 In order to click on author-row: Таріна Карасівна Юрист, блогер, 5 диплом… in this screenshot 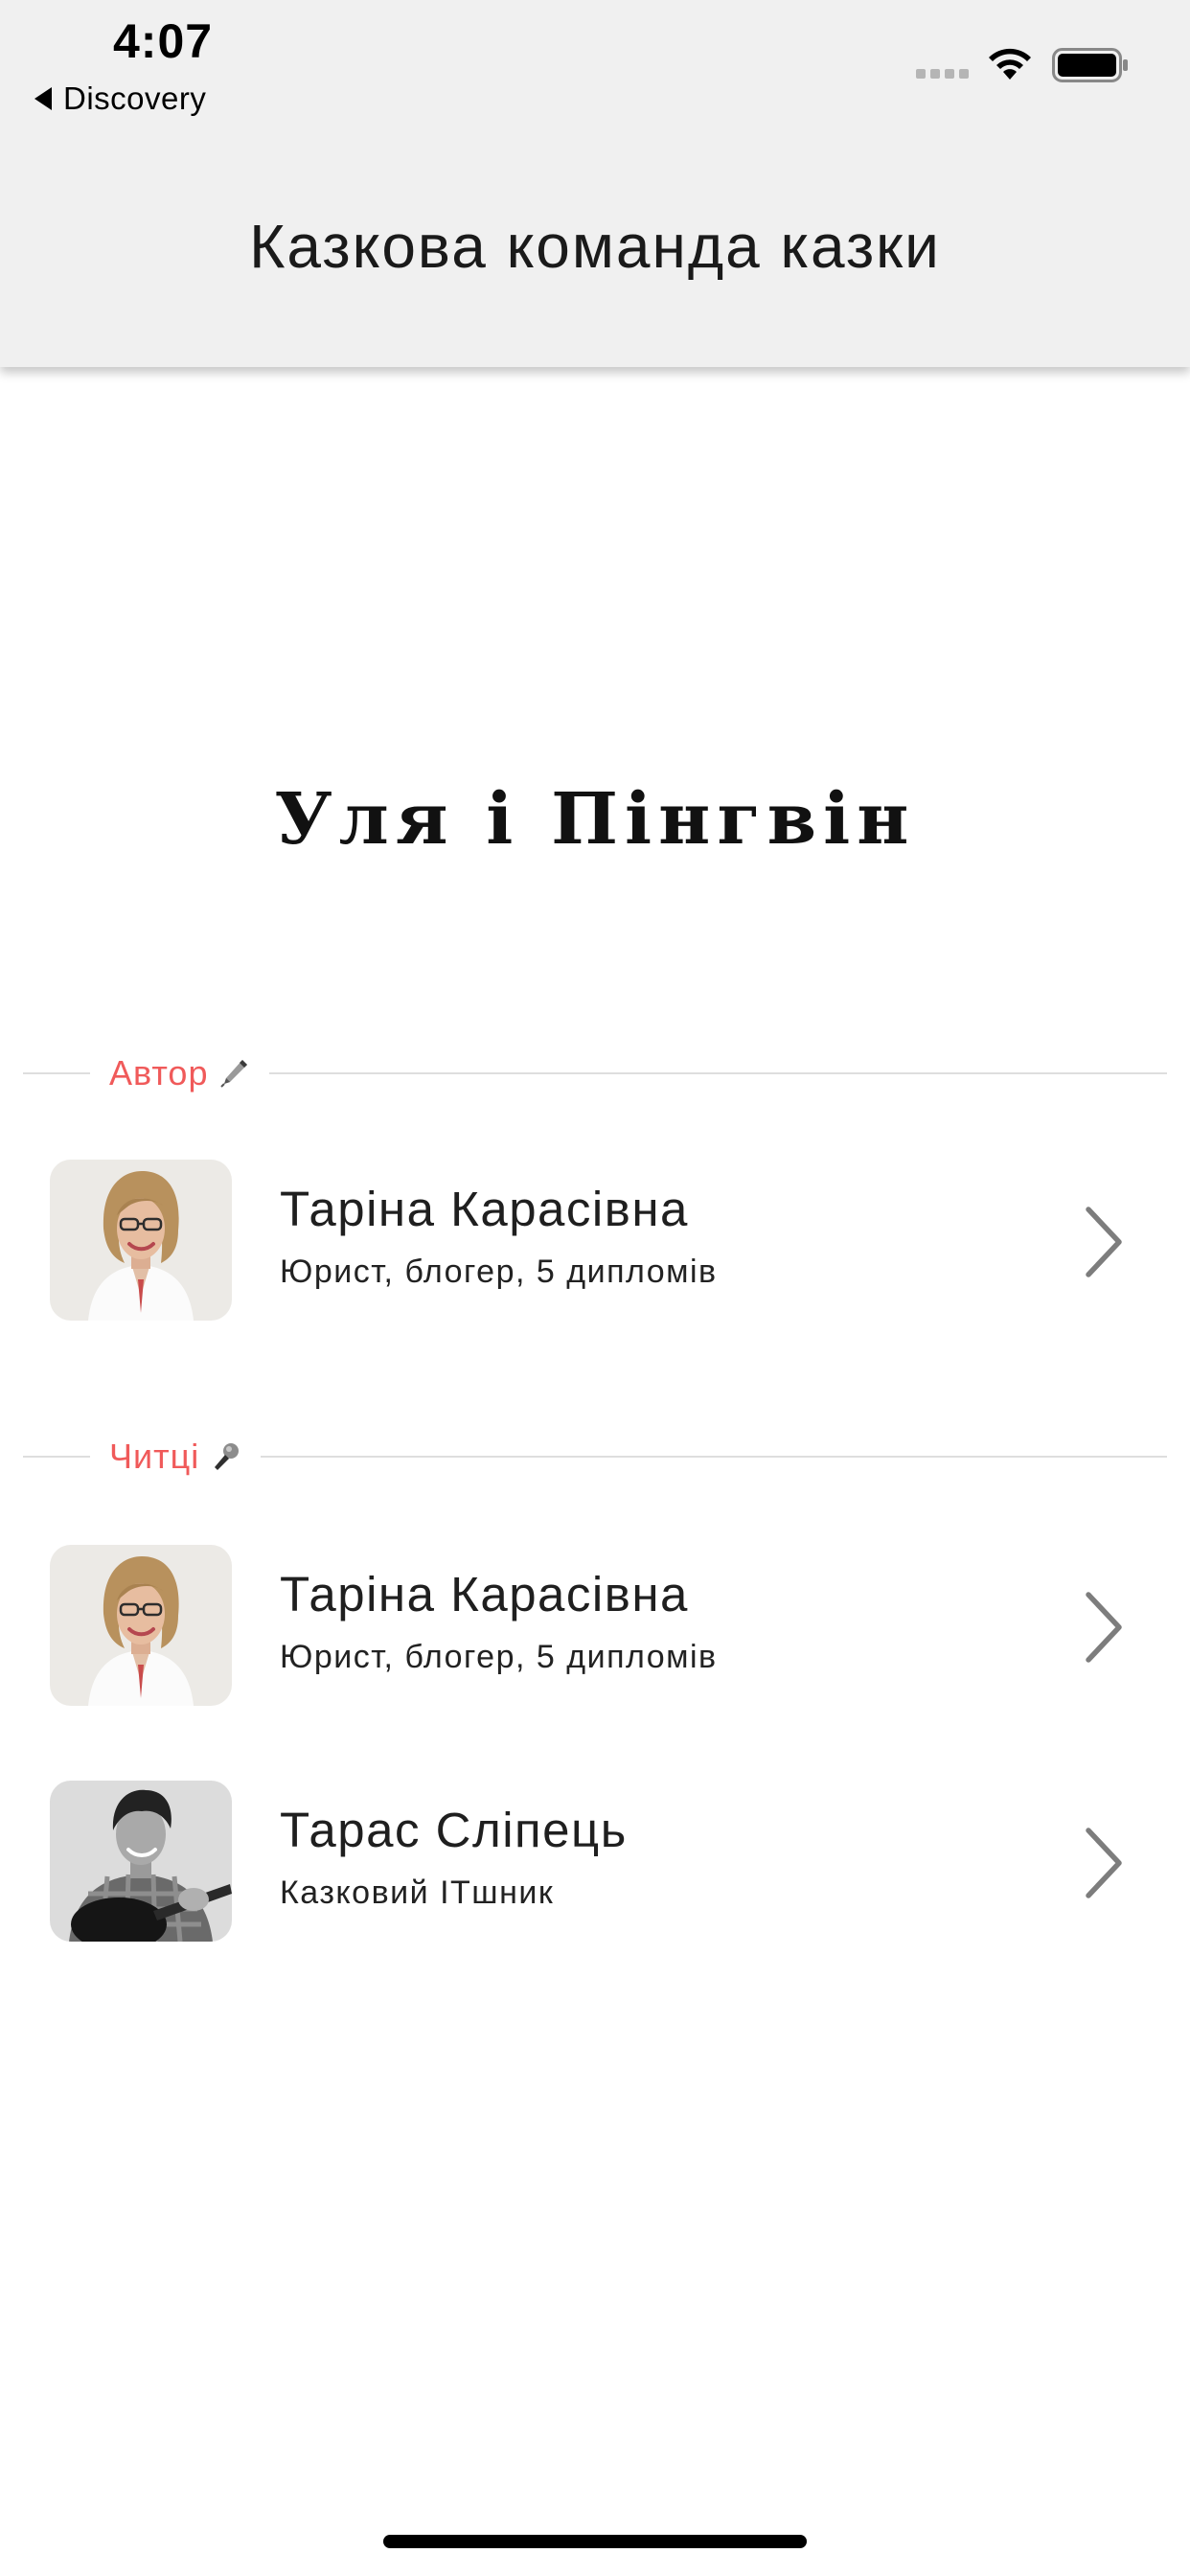, I will do `click(595, 1241)`.